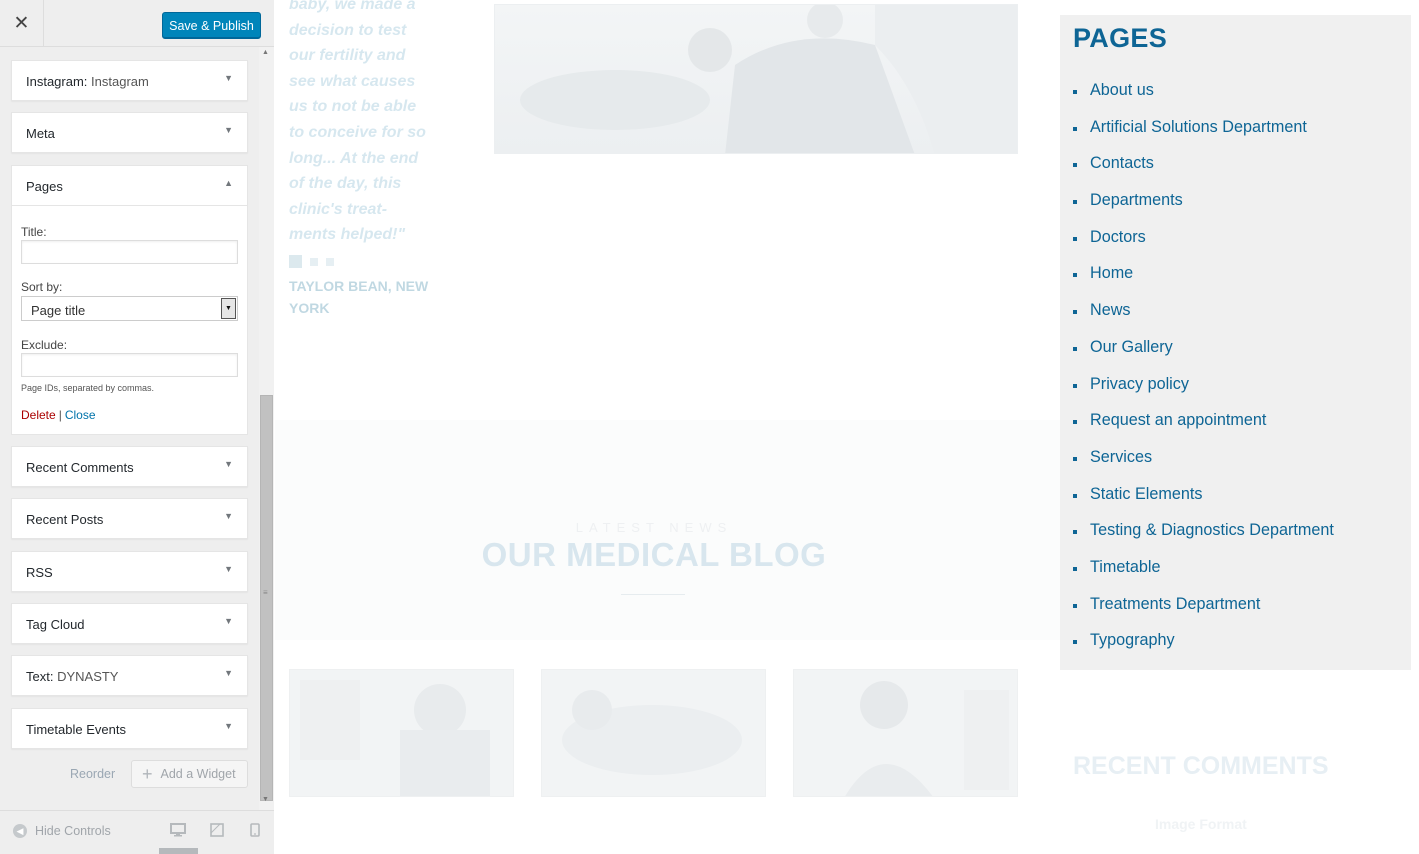  I want to click on page-link-item: News, so click(1203, 319).